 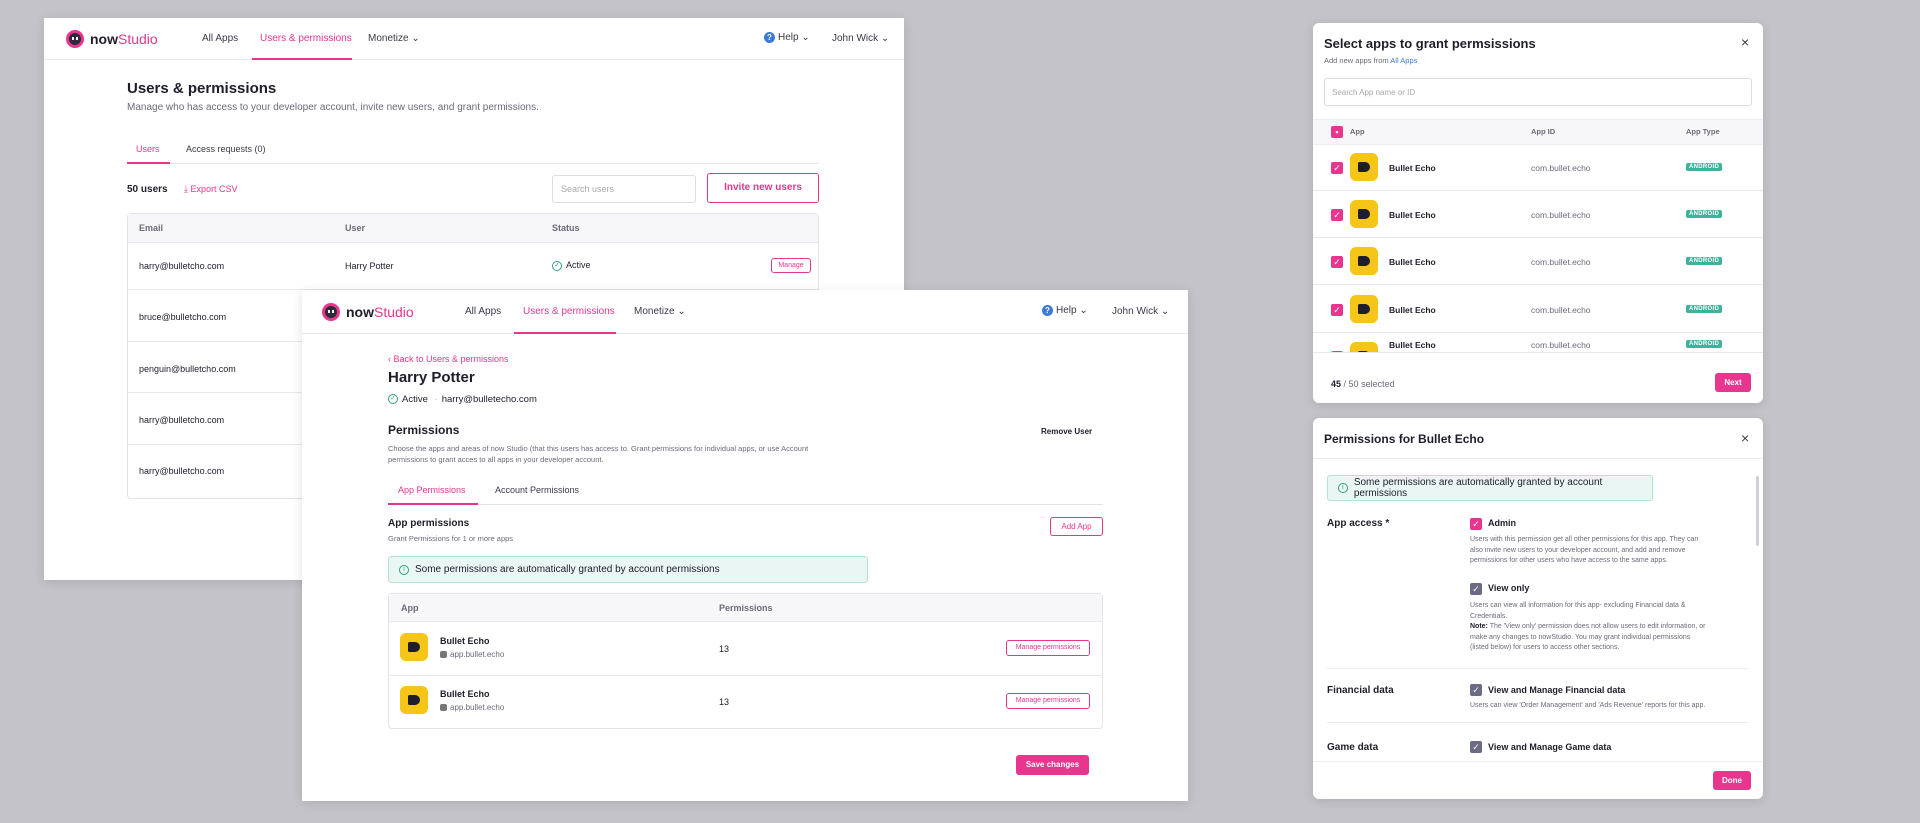 I want to click on invite-users-button: Invite new users, so click(x=763, y=188).